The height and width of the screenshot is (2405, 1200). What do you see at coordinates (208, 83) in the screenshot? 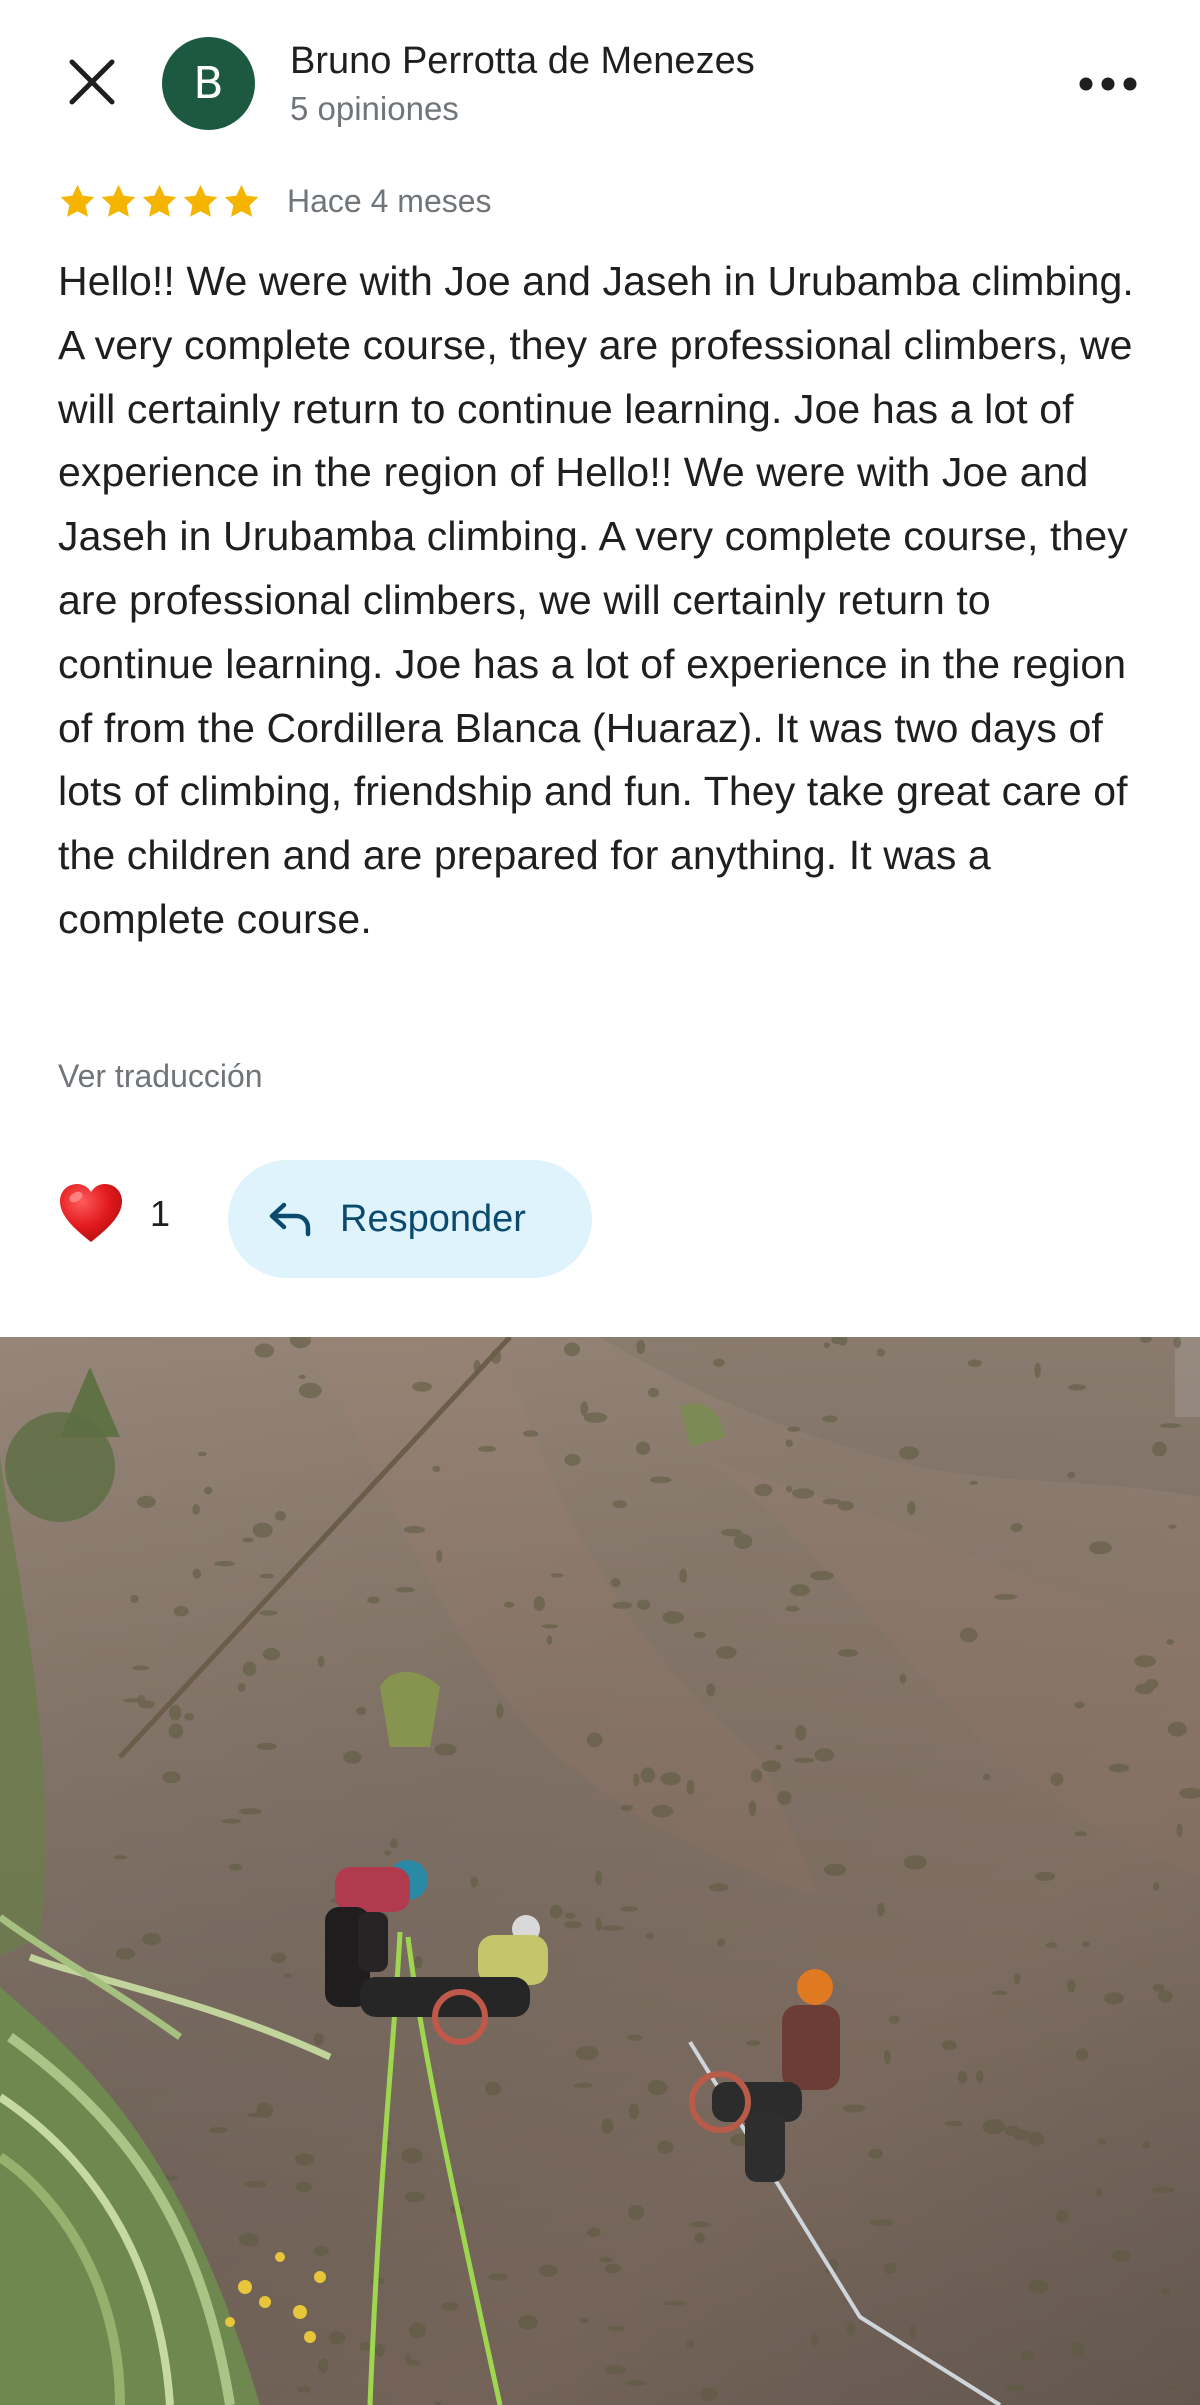
I see `avatar: B` at bounding box center [208, 83].